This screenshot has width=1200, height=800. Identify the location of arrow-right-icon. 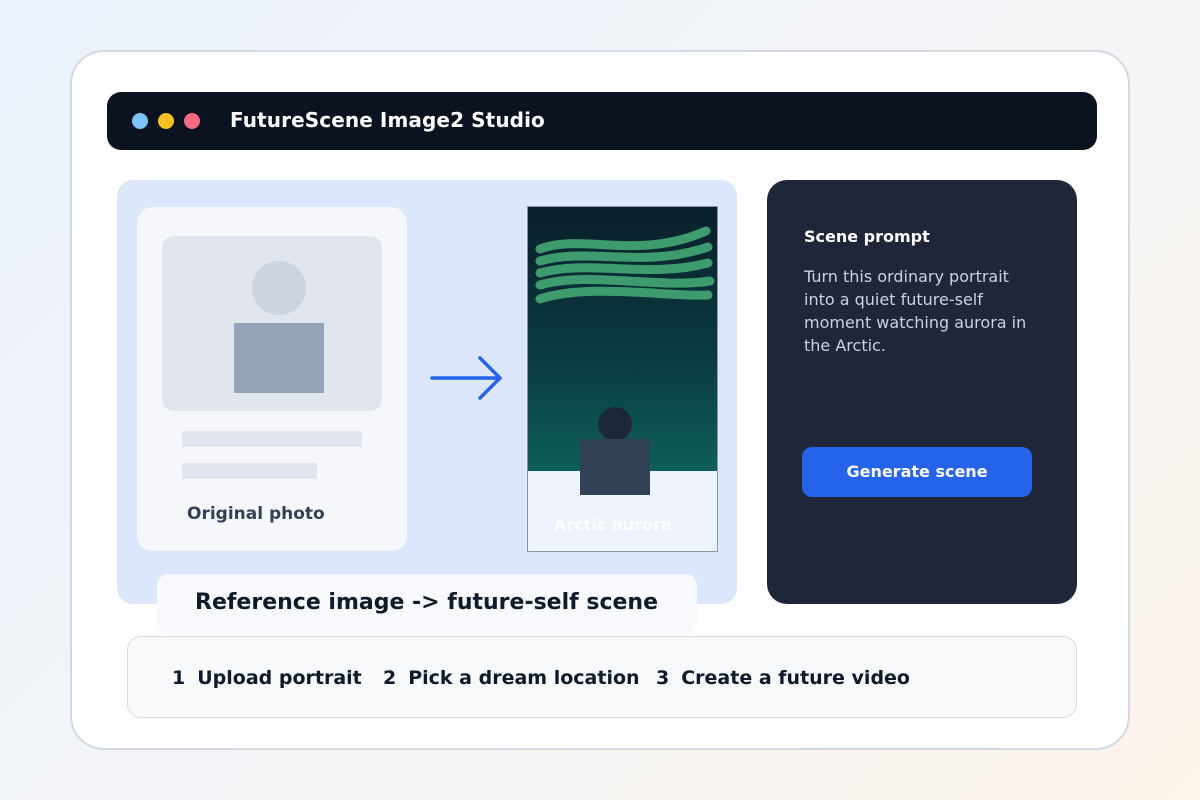
(466, 378).